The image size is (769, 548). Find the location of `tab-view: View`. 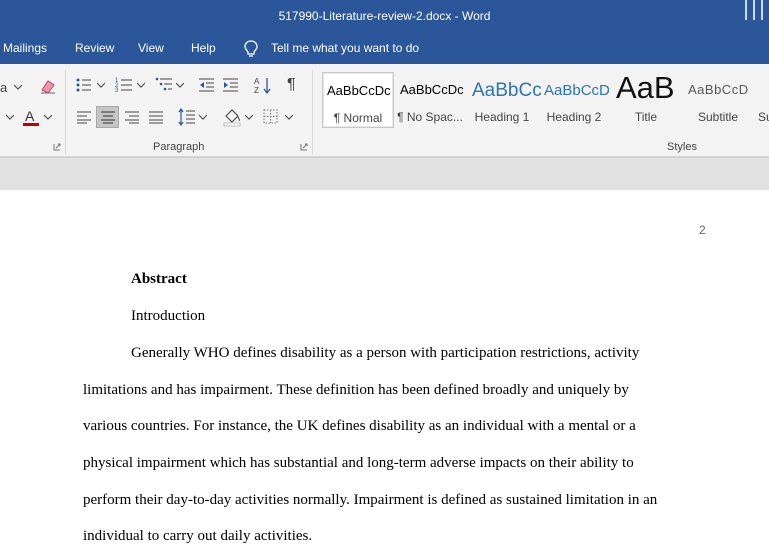

tab-view: View is located at coordinates (151, 48).